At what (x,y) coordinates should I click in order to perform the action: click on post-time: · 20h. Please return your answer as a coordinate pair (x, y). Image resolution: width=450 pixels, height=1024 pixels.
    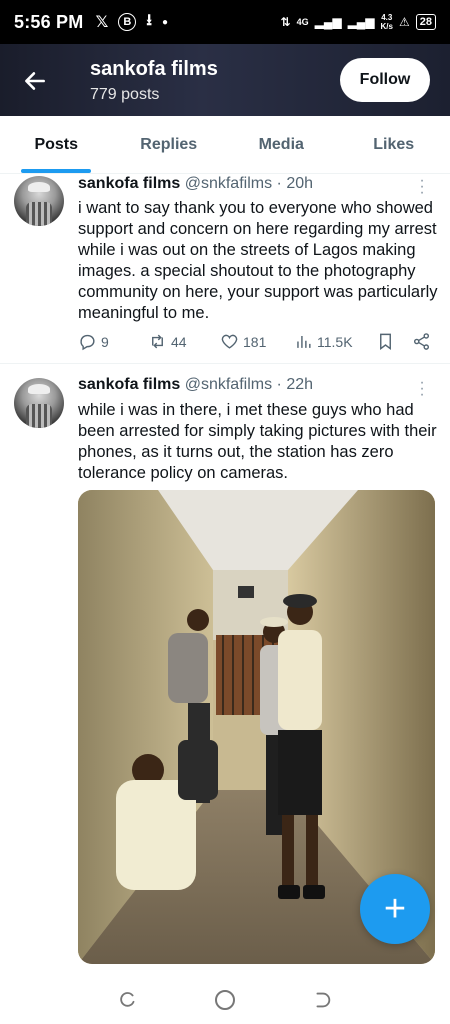
    Looking at the image, I should click on (295, 183).